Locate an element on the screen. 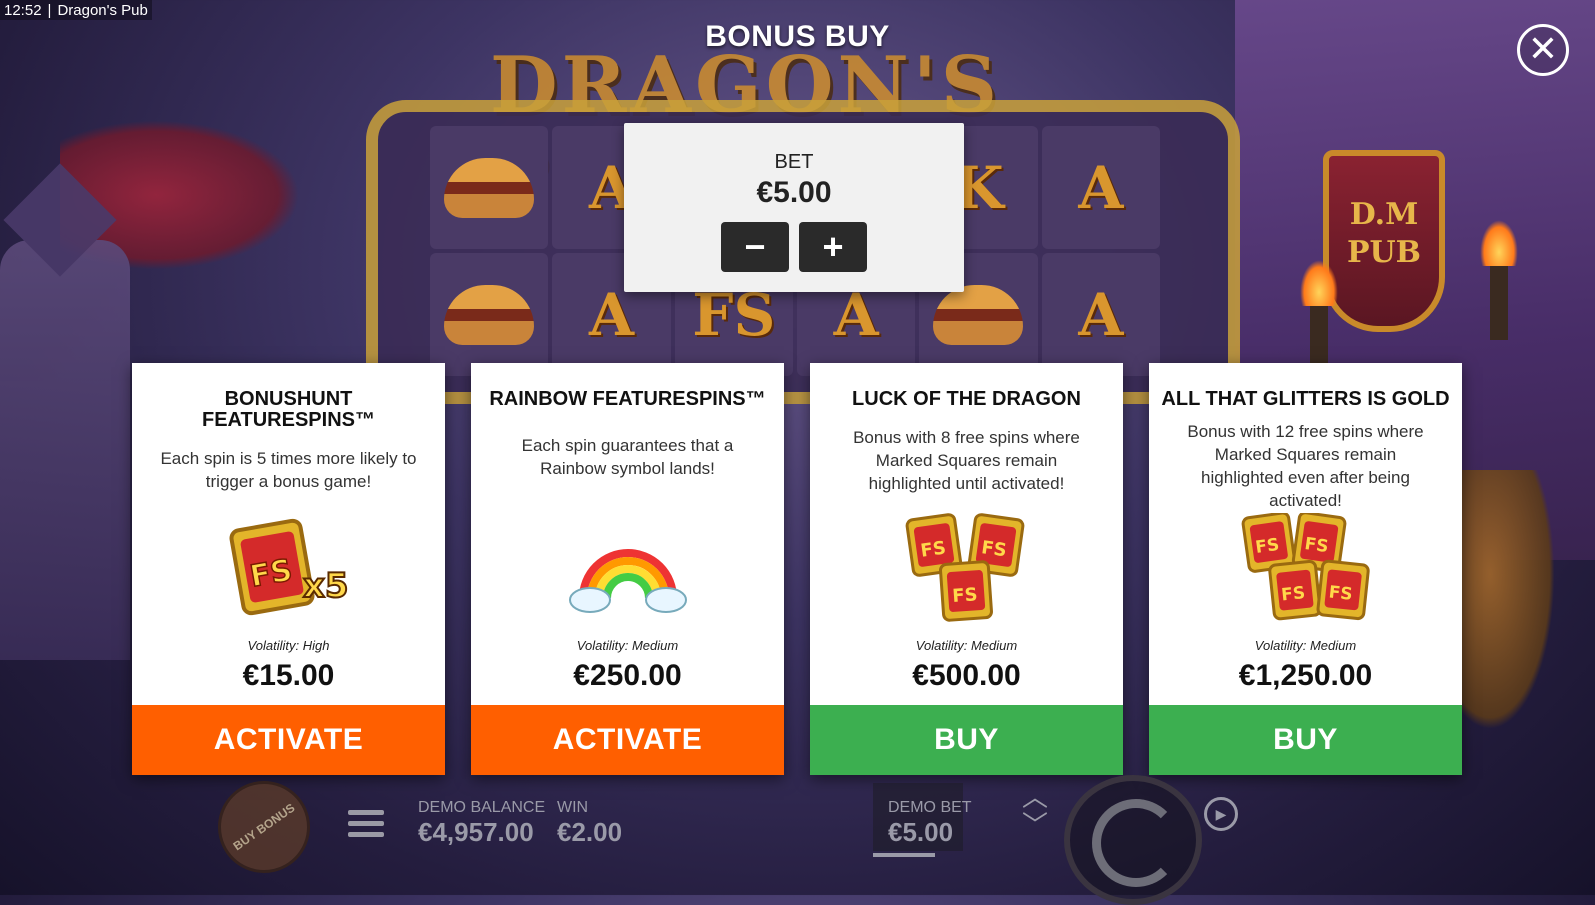 This screenshot has width=1595, height=905. price-label: €500.00 is located at coordinates (966, 675).